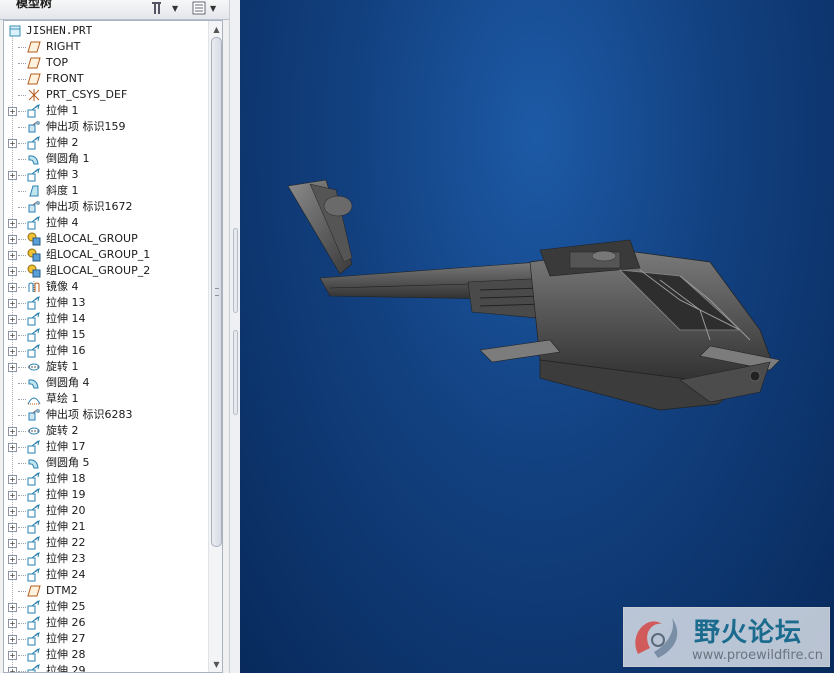 The width and height of the screenshot is (834, 673). I want to click on tree-item: + 拉伸 14, so click(106, 319).